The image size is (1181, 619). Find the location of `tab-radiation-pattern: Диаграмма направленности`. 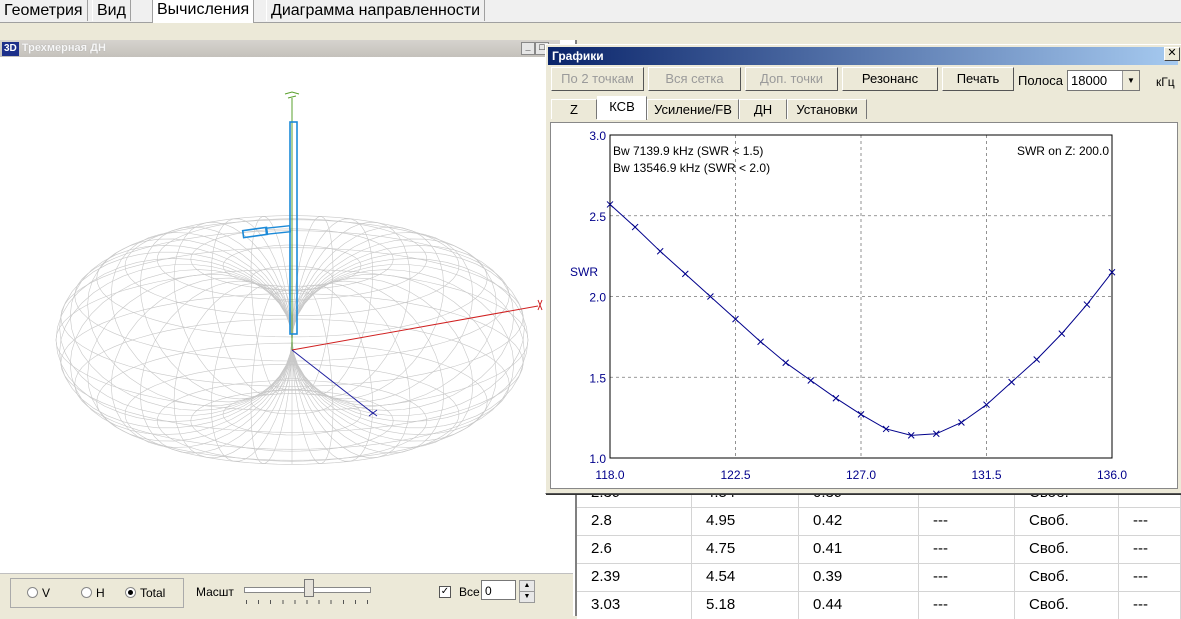

tab-radiation-pattern: Диаграмма направленности is located at coordinates (376, 10).